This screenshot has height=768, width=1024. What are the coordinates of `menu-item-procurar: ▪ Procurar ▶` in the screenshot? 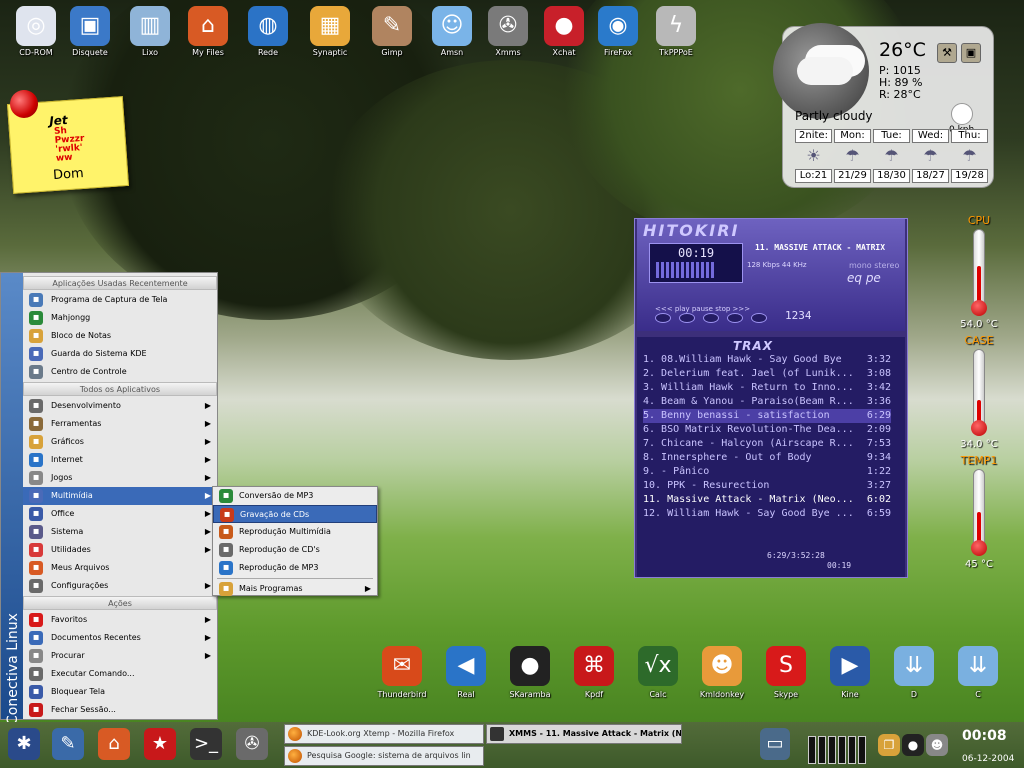 It's located at (120, 656).